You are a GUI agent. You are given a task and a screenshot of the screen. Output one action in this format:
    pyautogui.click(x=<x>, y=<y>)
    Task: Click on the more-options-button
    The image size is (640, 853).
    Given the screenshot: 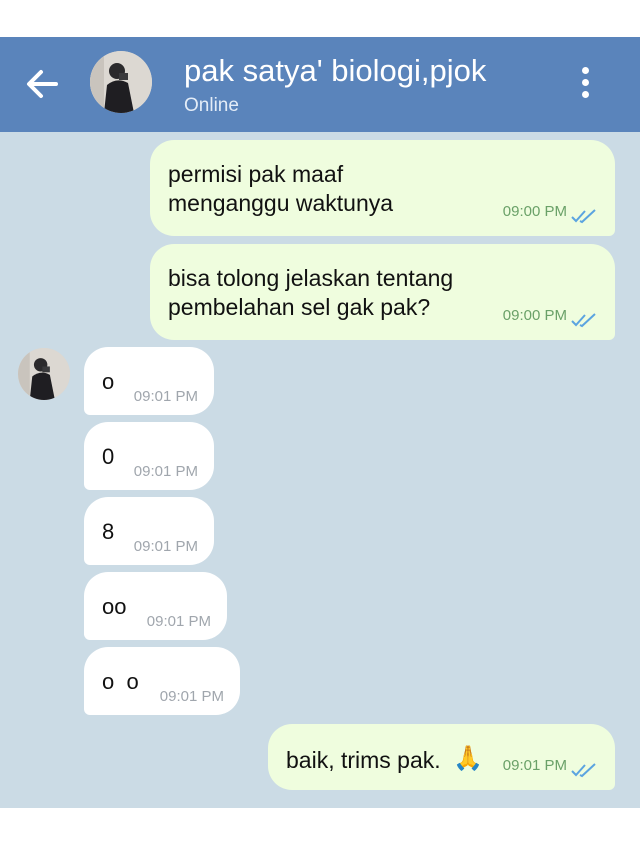 What is the action you would take?
    pyautogui.click(x=585, y=84)
    